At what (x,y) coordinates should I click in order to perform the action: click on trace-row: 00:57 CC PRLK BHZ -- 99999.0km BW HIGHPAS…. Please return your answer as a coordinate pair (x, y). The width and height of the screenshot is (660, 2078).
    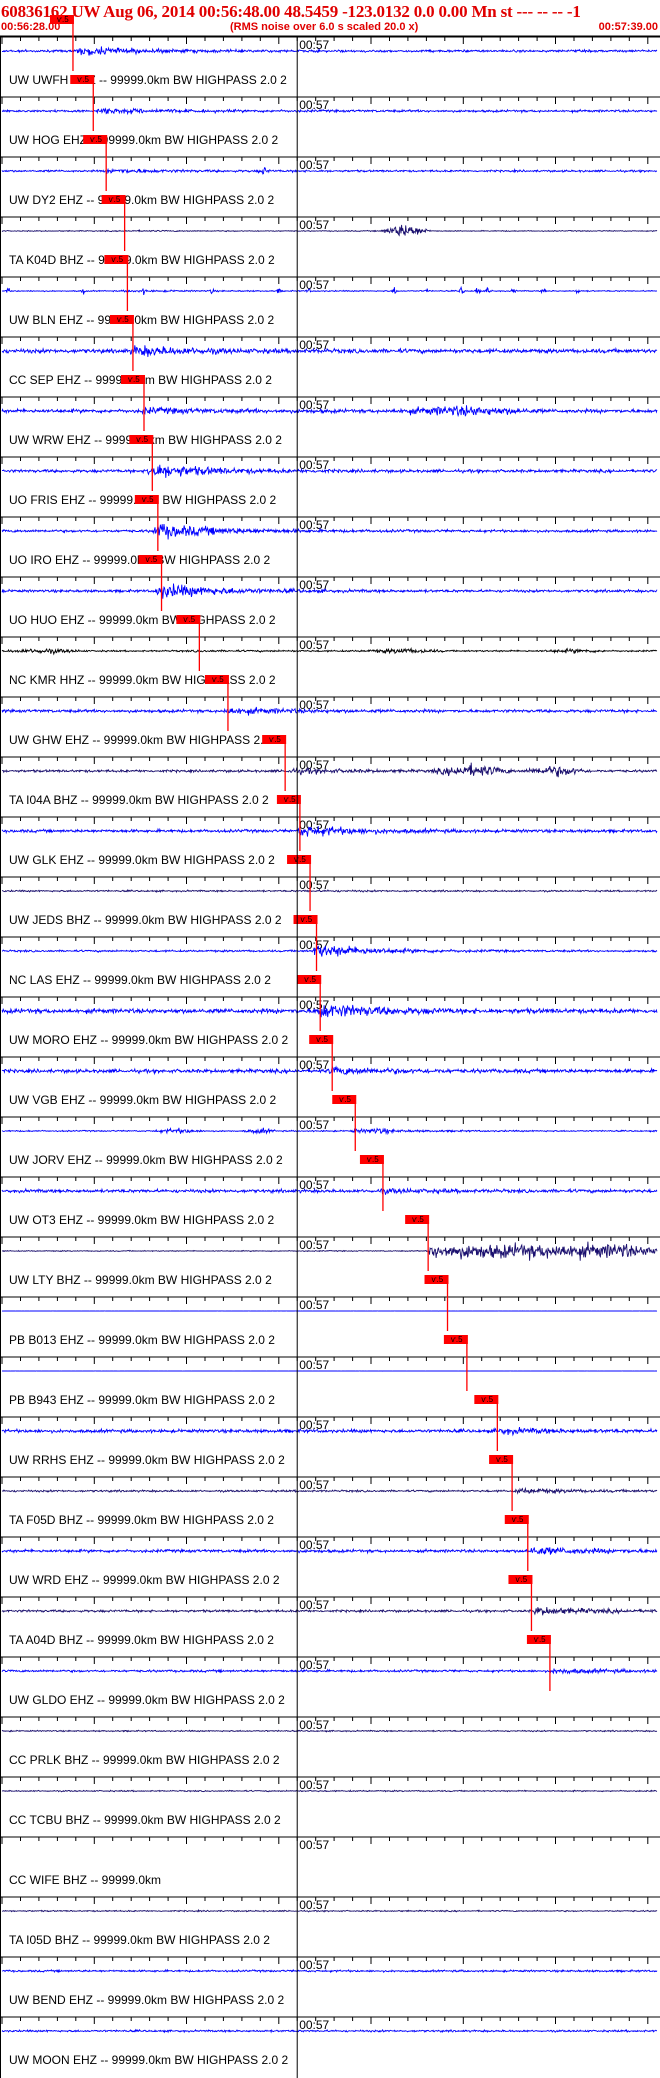
    Looking at the image, I should click on (330, 1741).